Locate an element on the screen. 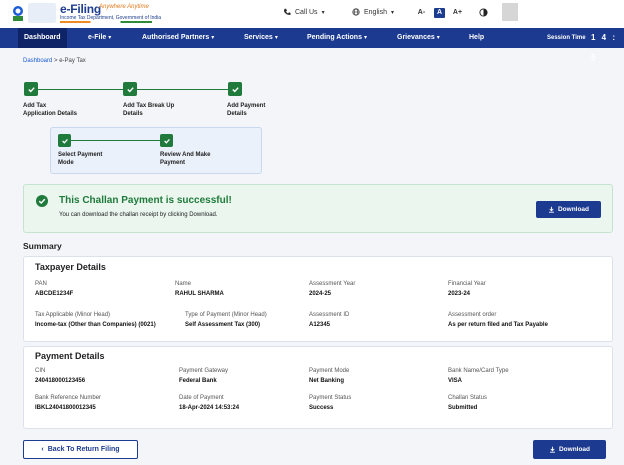 Image resolution: width=624 pixels, height=465 pixels. back-to-return-filing-button: ‹ Back To Return Filing is located at coordinates (80, 449).